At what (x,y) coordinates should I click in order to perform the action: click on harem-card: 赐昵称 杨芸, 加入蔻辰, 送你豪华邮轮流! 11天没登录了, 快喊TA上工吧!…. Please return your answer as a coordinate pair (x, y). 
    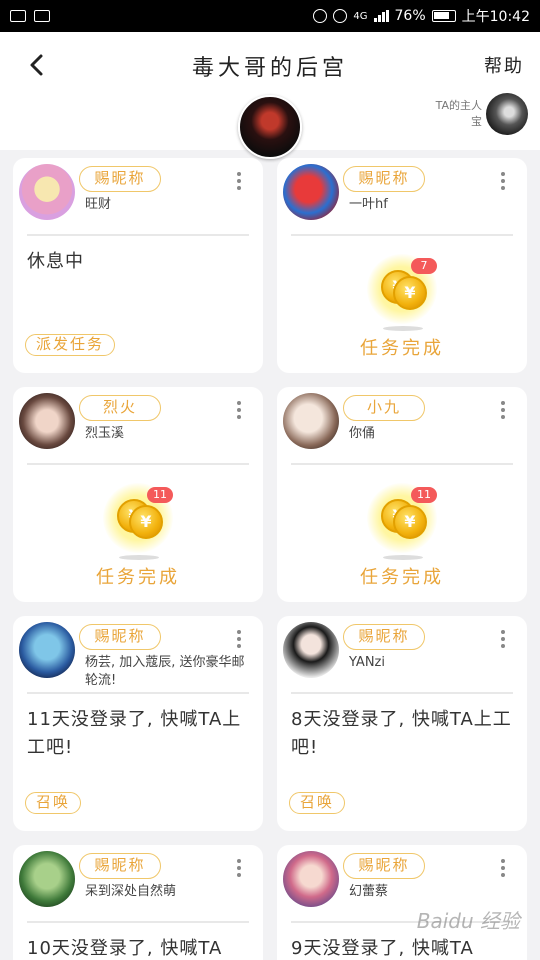
    Looking at the image, I should click on (138, 723).